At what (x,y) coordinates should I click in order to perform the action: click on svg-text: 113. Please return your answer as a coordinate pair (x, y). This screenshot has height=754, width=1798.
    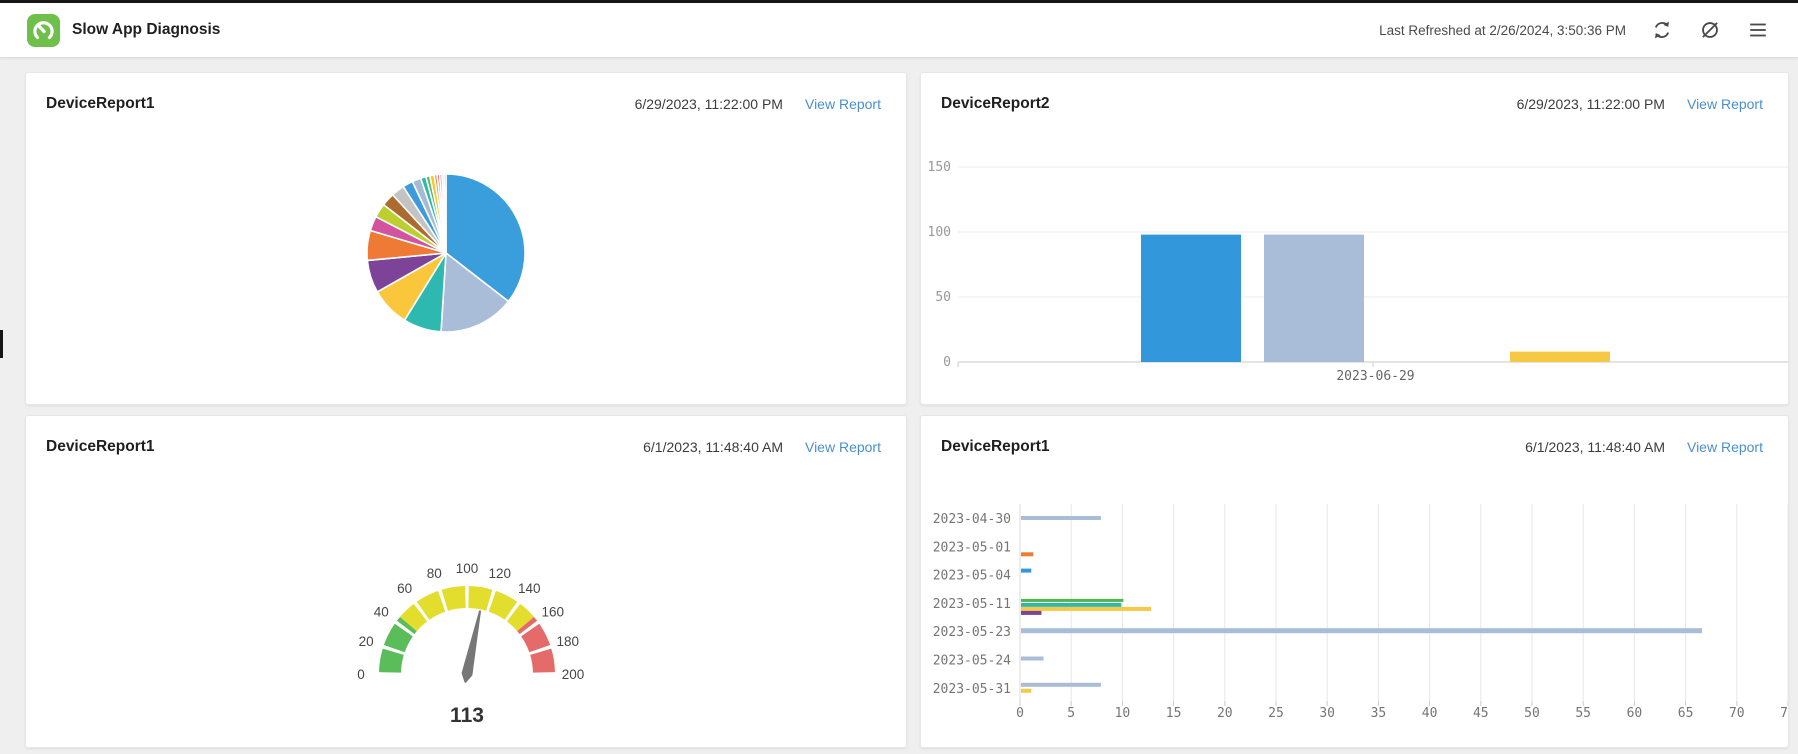
    Looking at the image, I should click on (467, 715).